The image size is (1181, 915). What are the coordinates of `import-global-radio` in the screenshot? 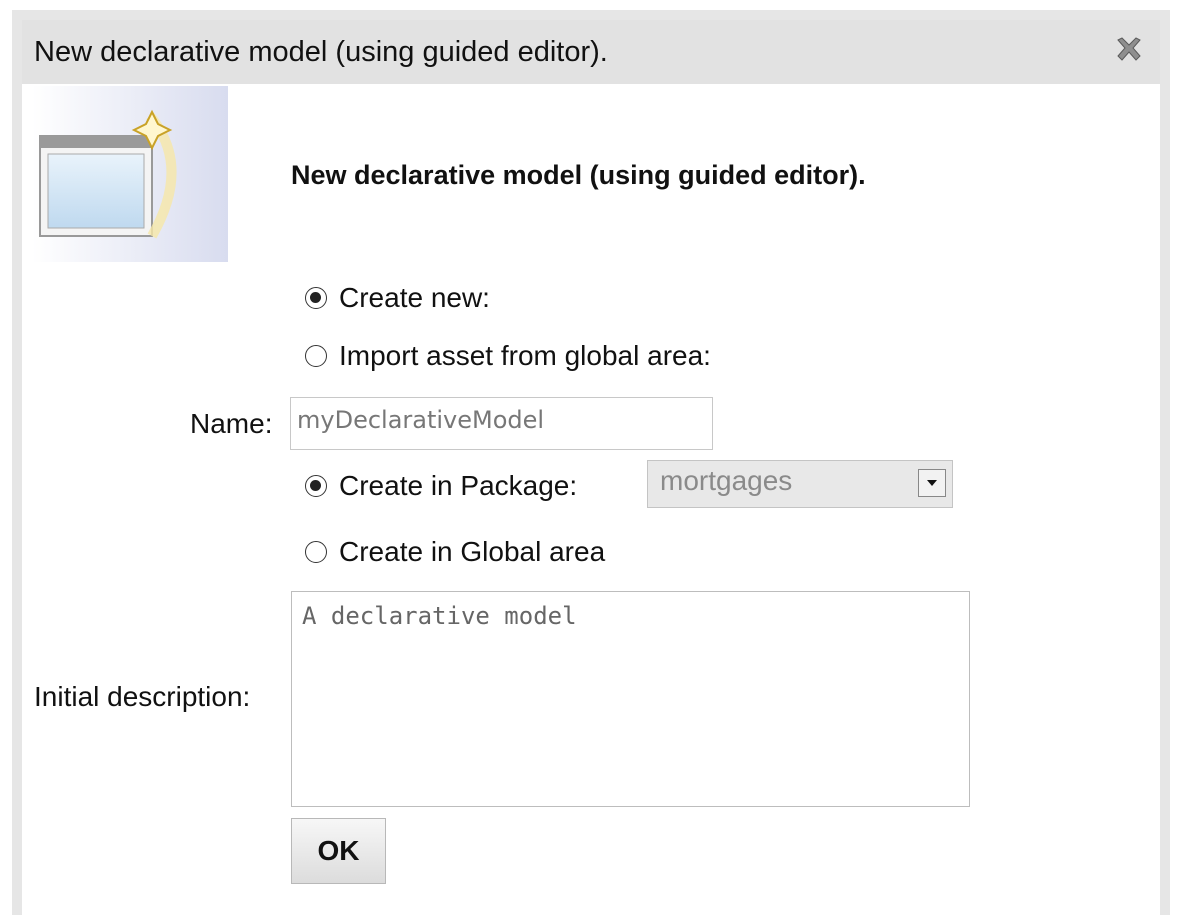 It's located at (316, 356).